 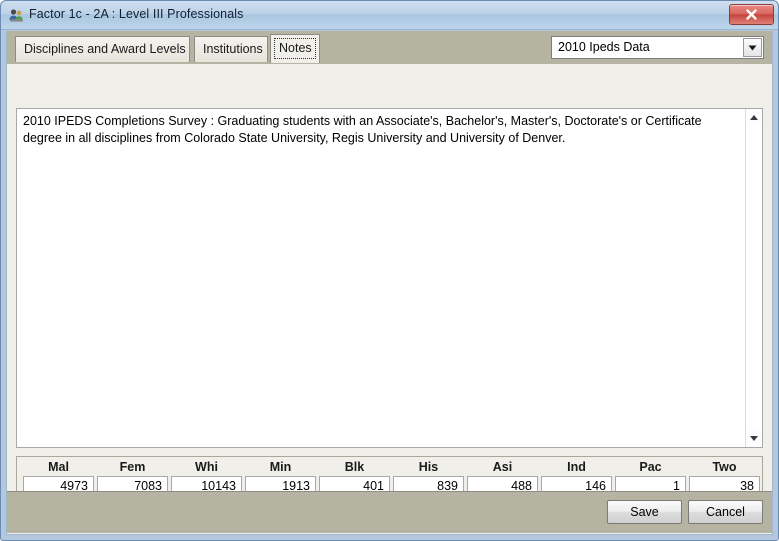 I want to click on close-icon, so click(x=751, y=14).